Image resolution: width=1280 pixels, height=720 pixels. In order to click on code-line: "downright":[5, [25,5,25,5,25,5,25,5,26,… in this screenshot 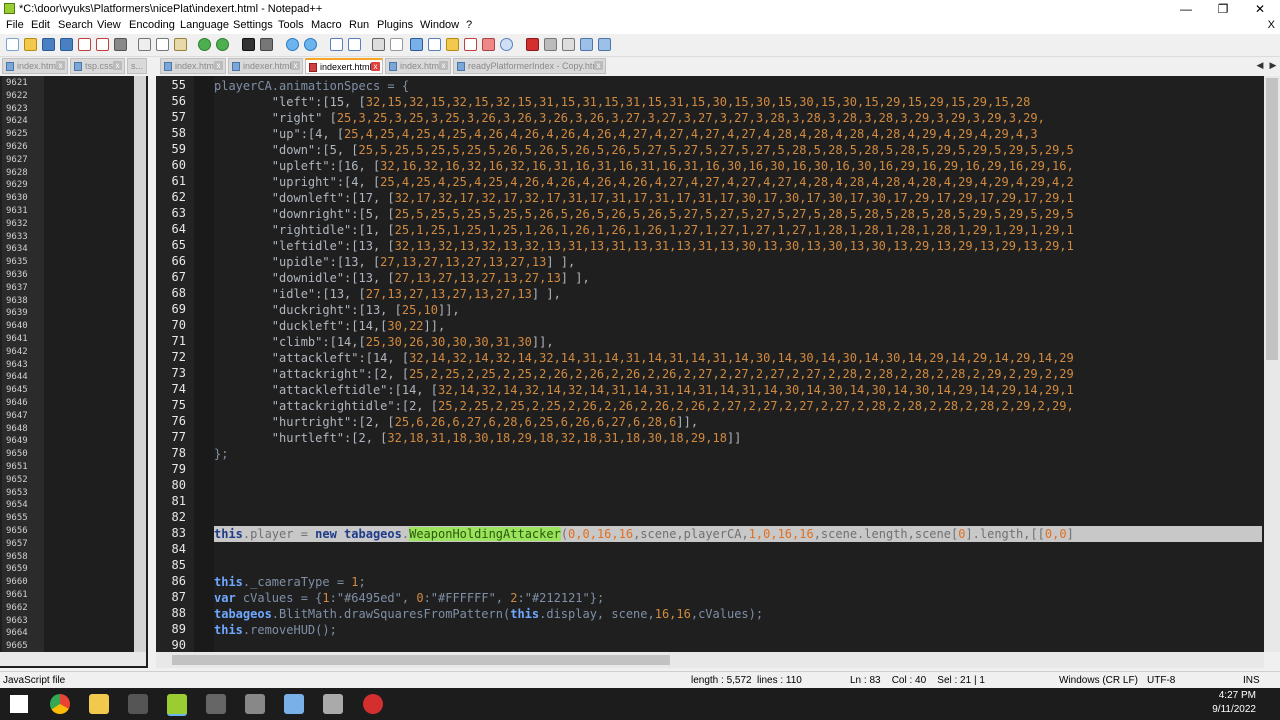, I will do `click(738, 214)`.